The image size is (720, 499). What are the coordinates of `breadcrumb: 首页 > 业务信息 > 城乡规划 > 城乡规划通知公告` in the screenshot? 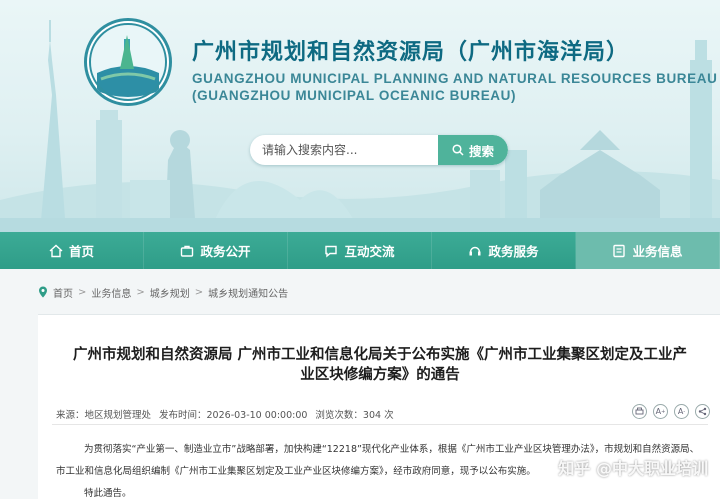 It's located at (163, 292).